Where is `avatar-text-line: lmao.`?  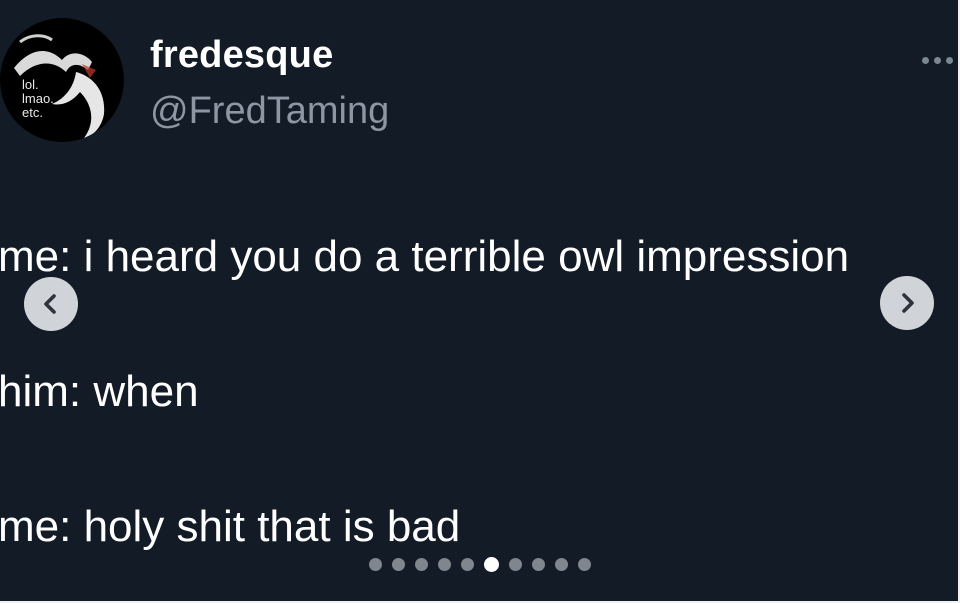
avatar-text-line: lmao. is located at coordinates (38, 98).